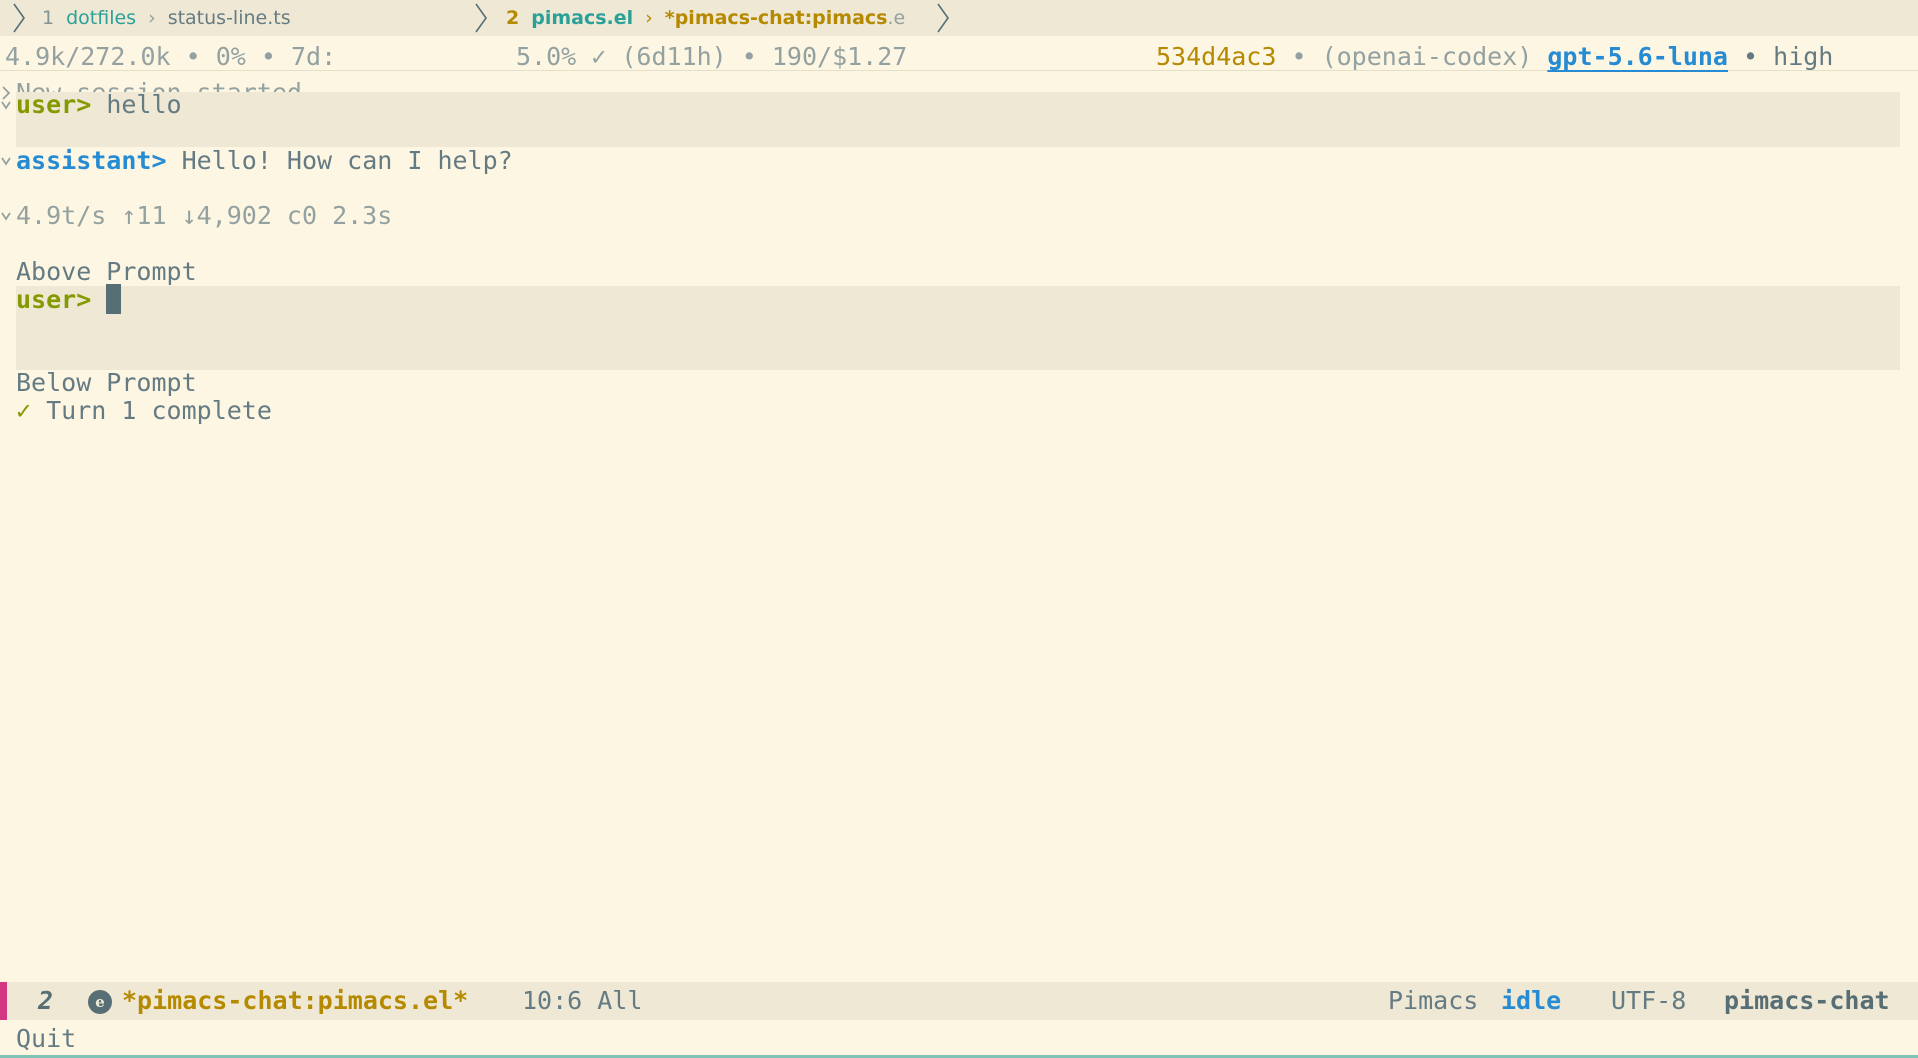  I want to click on provider: • (openai-codex), so click(1412, 56).